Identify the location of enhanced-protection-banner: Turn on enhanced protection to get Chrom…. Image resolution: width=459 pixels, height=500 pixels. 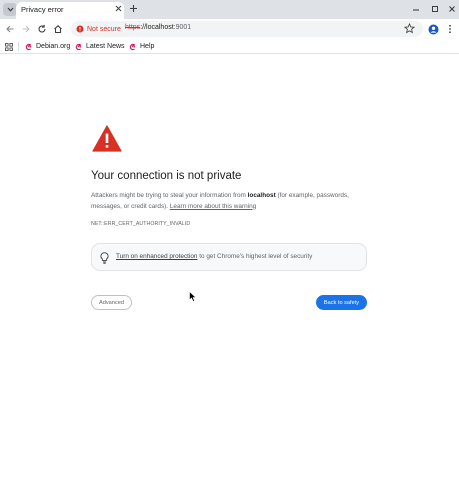
(229, 257).